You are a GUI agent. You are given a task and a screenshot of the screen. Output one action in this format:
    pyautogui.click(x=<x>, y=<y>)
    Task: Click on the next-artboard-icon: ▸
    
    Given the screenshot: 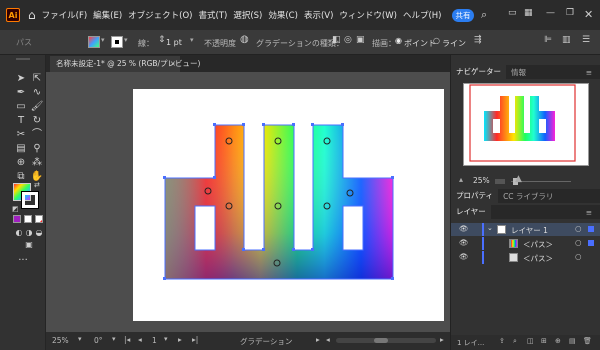 What is the action you would take?
    pyautogui.click(x=180, y=339)
    